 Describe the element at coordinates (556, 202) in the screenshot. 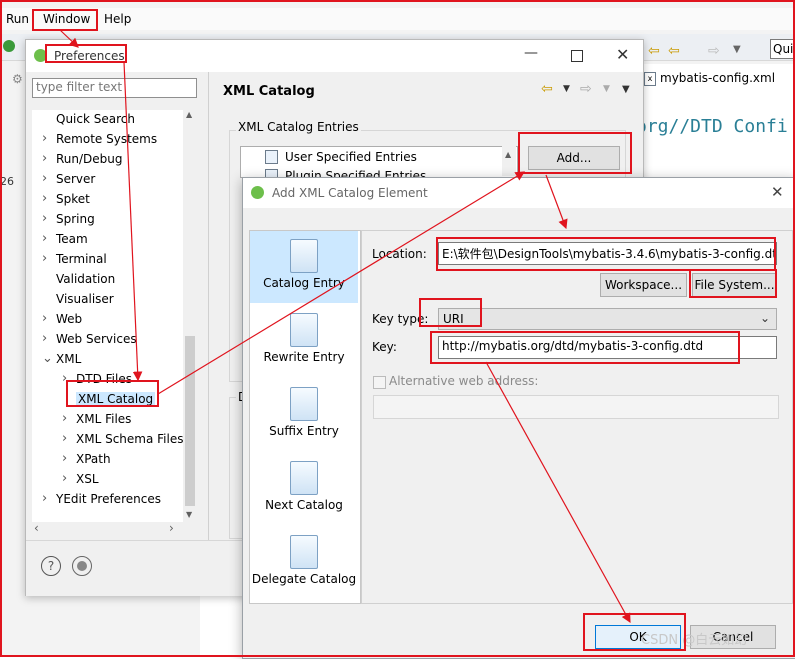

I see `arrow-add-to-location` at that location.